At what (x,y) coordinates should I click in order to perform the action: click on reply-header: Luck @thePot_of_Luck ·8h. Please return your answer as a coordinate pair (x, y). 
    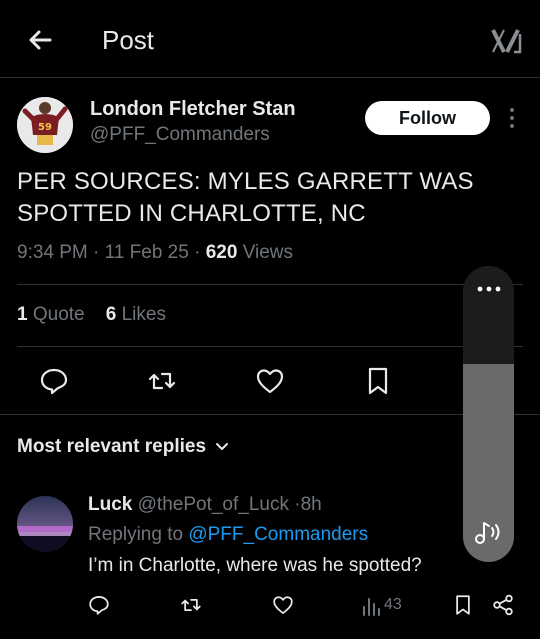
    Looking at the image, I should click on (205, 505).